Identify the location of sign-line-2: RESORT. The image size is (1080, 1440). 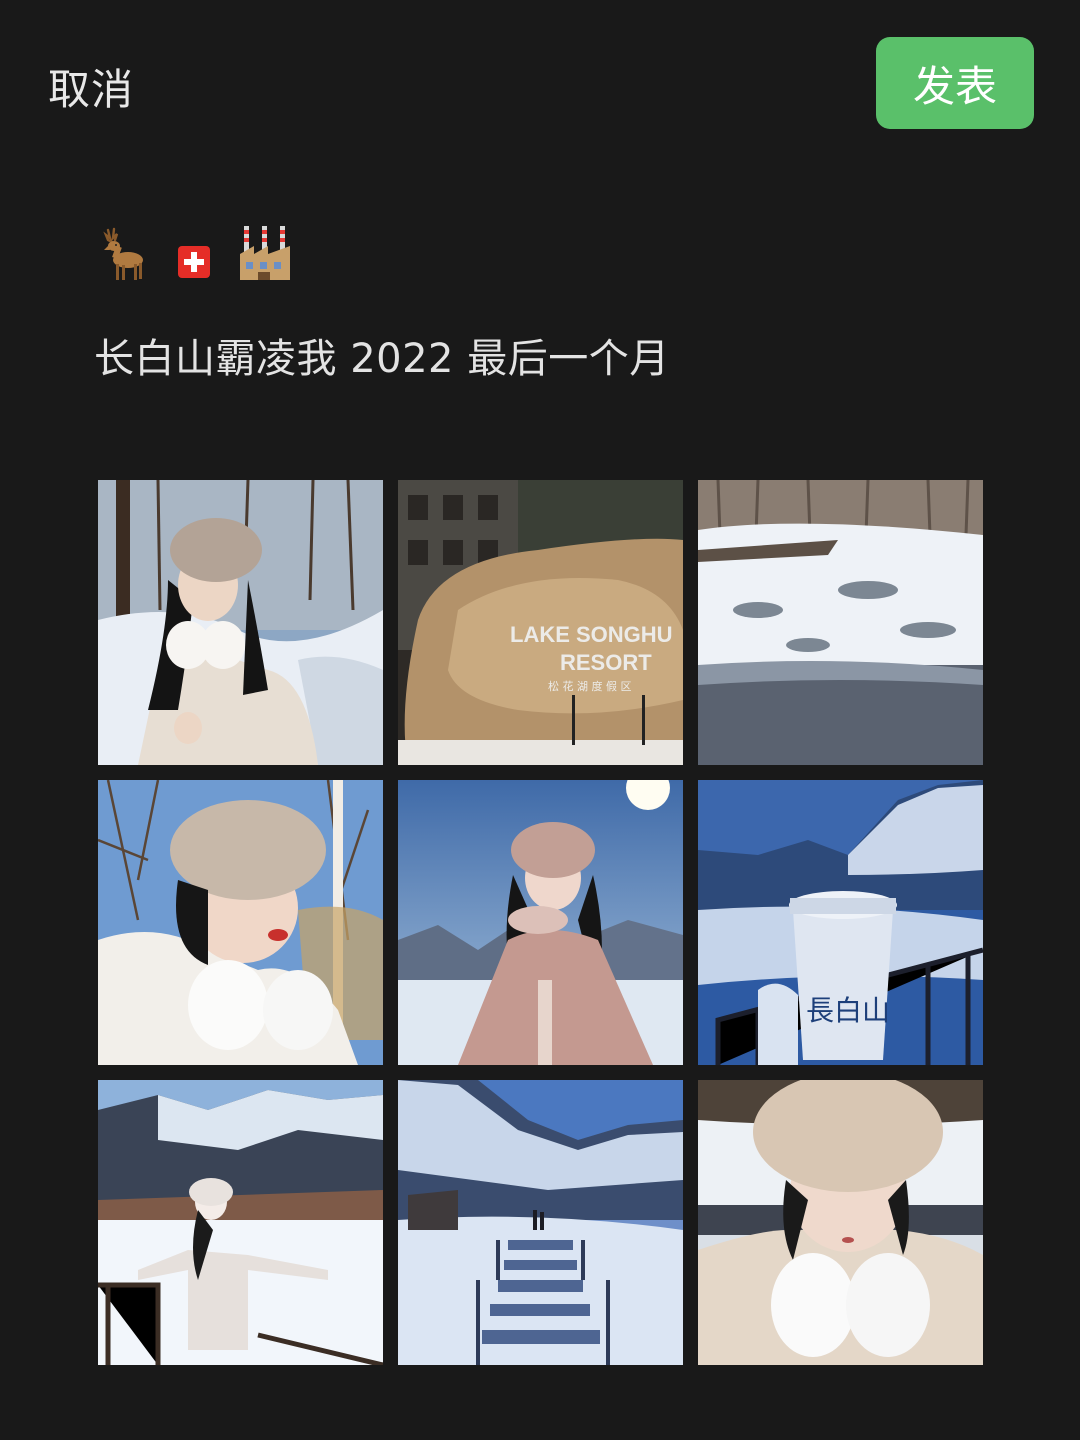
(606, 662).